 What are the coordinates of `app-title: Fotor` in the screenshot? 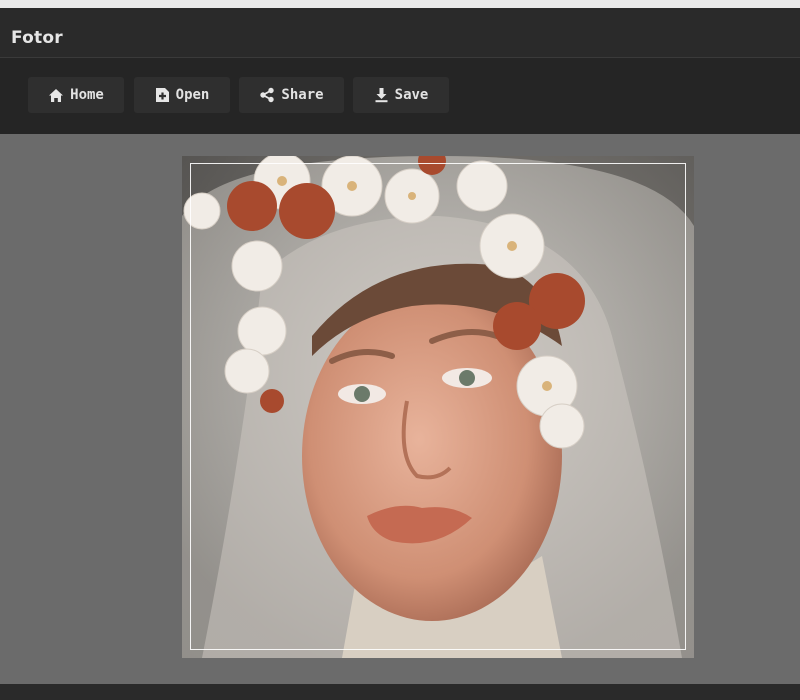 It's located at (37, 38).